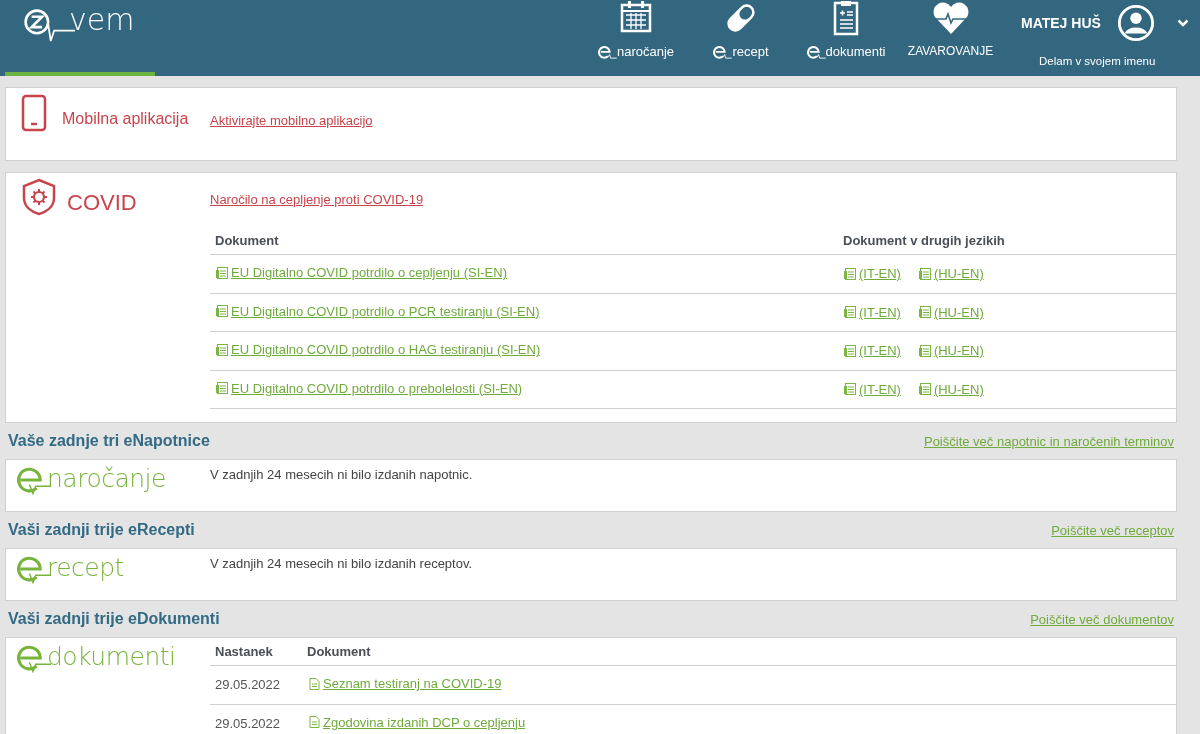 The image size is (1200, 734). What do you see at coordinates (342, 474) in the screenshot?
I see `empty-message: V zadnjih 24 mesecih ni bilo izdanih napotnic.` at bounding box center [342, 474].